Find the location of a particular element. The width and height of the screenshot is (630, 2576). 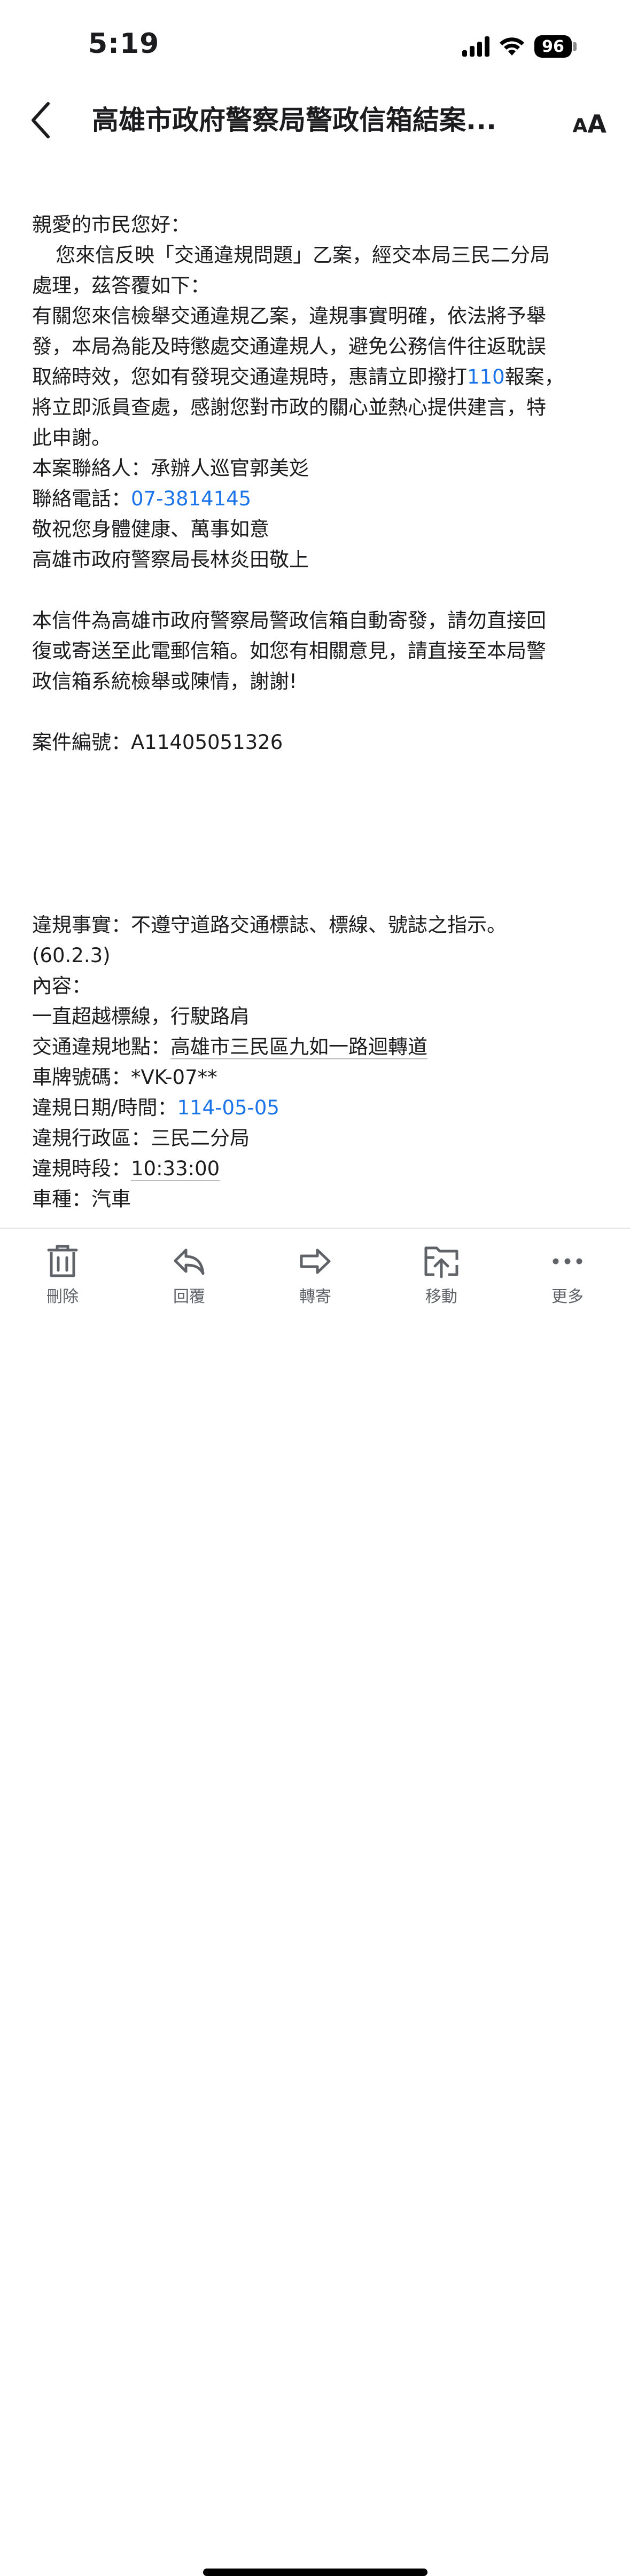

body-text: 政信箱系統檢舉或陳情，謝謝! is located at coordinates (164, 681).